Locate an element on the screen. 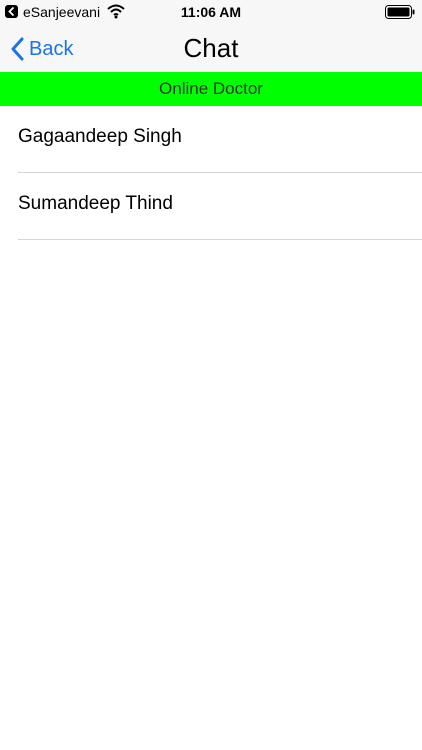  online-doctor-banner: Online Doctor is located at coordinates (211, 89).